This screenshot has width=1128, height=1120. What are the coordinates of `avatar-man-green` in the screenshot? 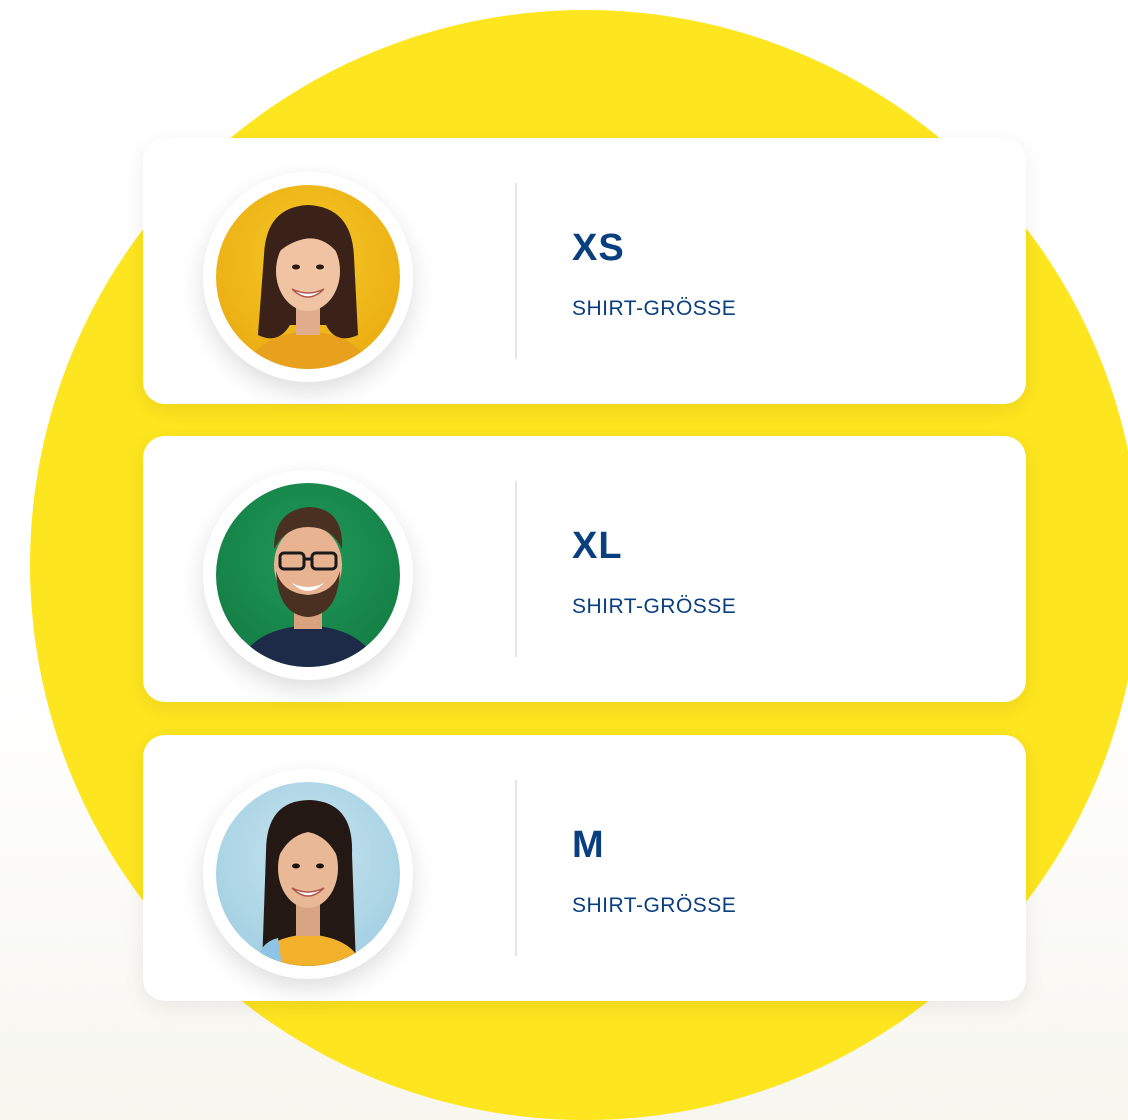 It's located at (308, 575).